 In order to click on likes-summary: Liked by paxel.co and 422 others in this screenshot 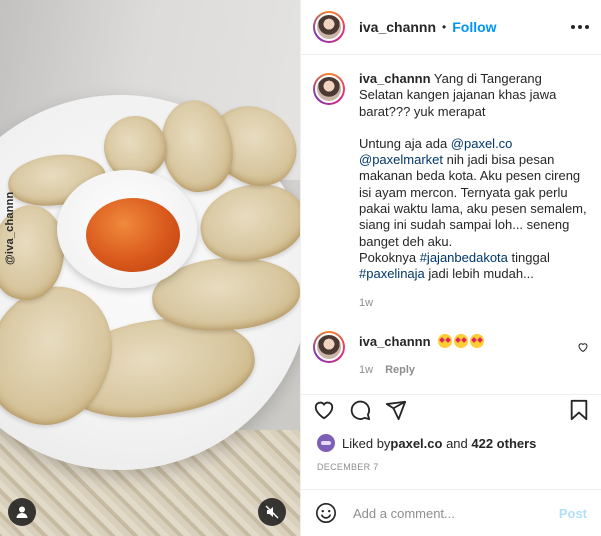, I will do `click(426, 443)`.